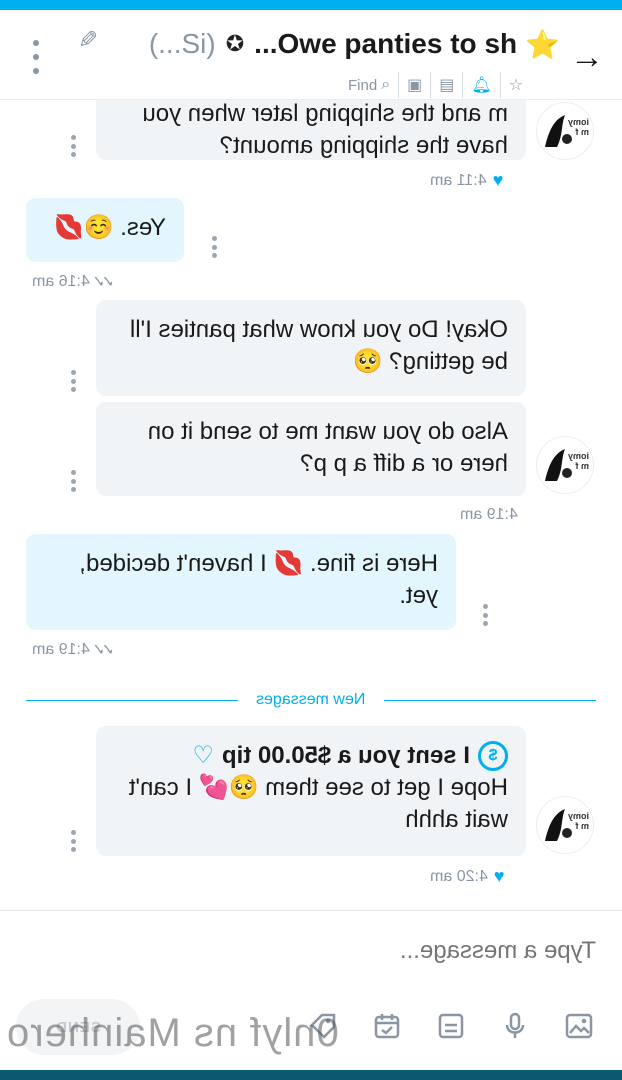  Describe the element at coordinates (73, 650) in the screenshot. I see `message-time: ✓✓ 4:19 am` at that location.